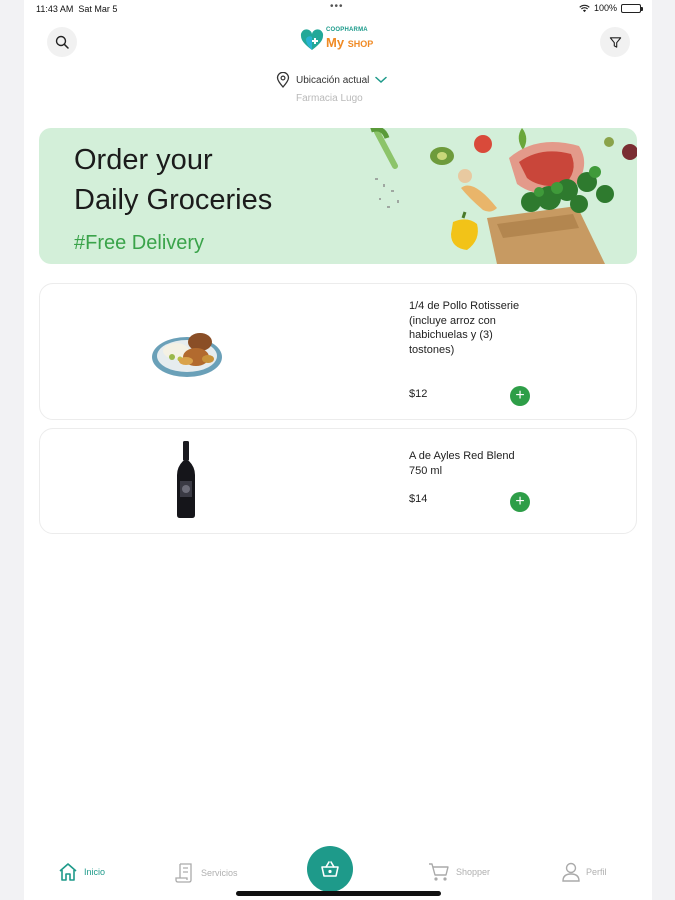  I want to click on banner-subtitle: #Free Delivery, so click(139, 243).